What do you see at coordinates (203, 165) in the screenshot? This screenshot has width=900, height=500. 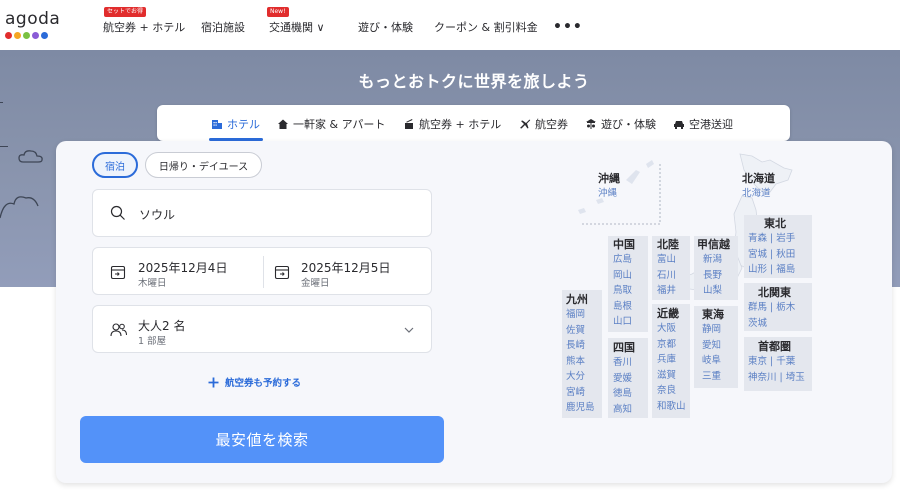 I see `stay-type-dayuse: 日帰り・デイユース` at bounding box center [203, 165].